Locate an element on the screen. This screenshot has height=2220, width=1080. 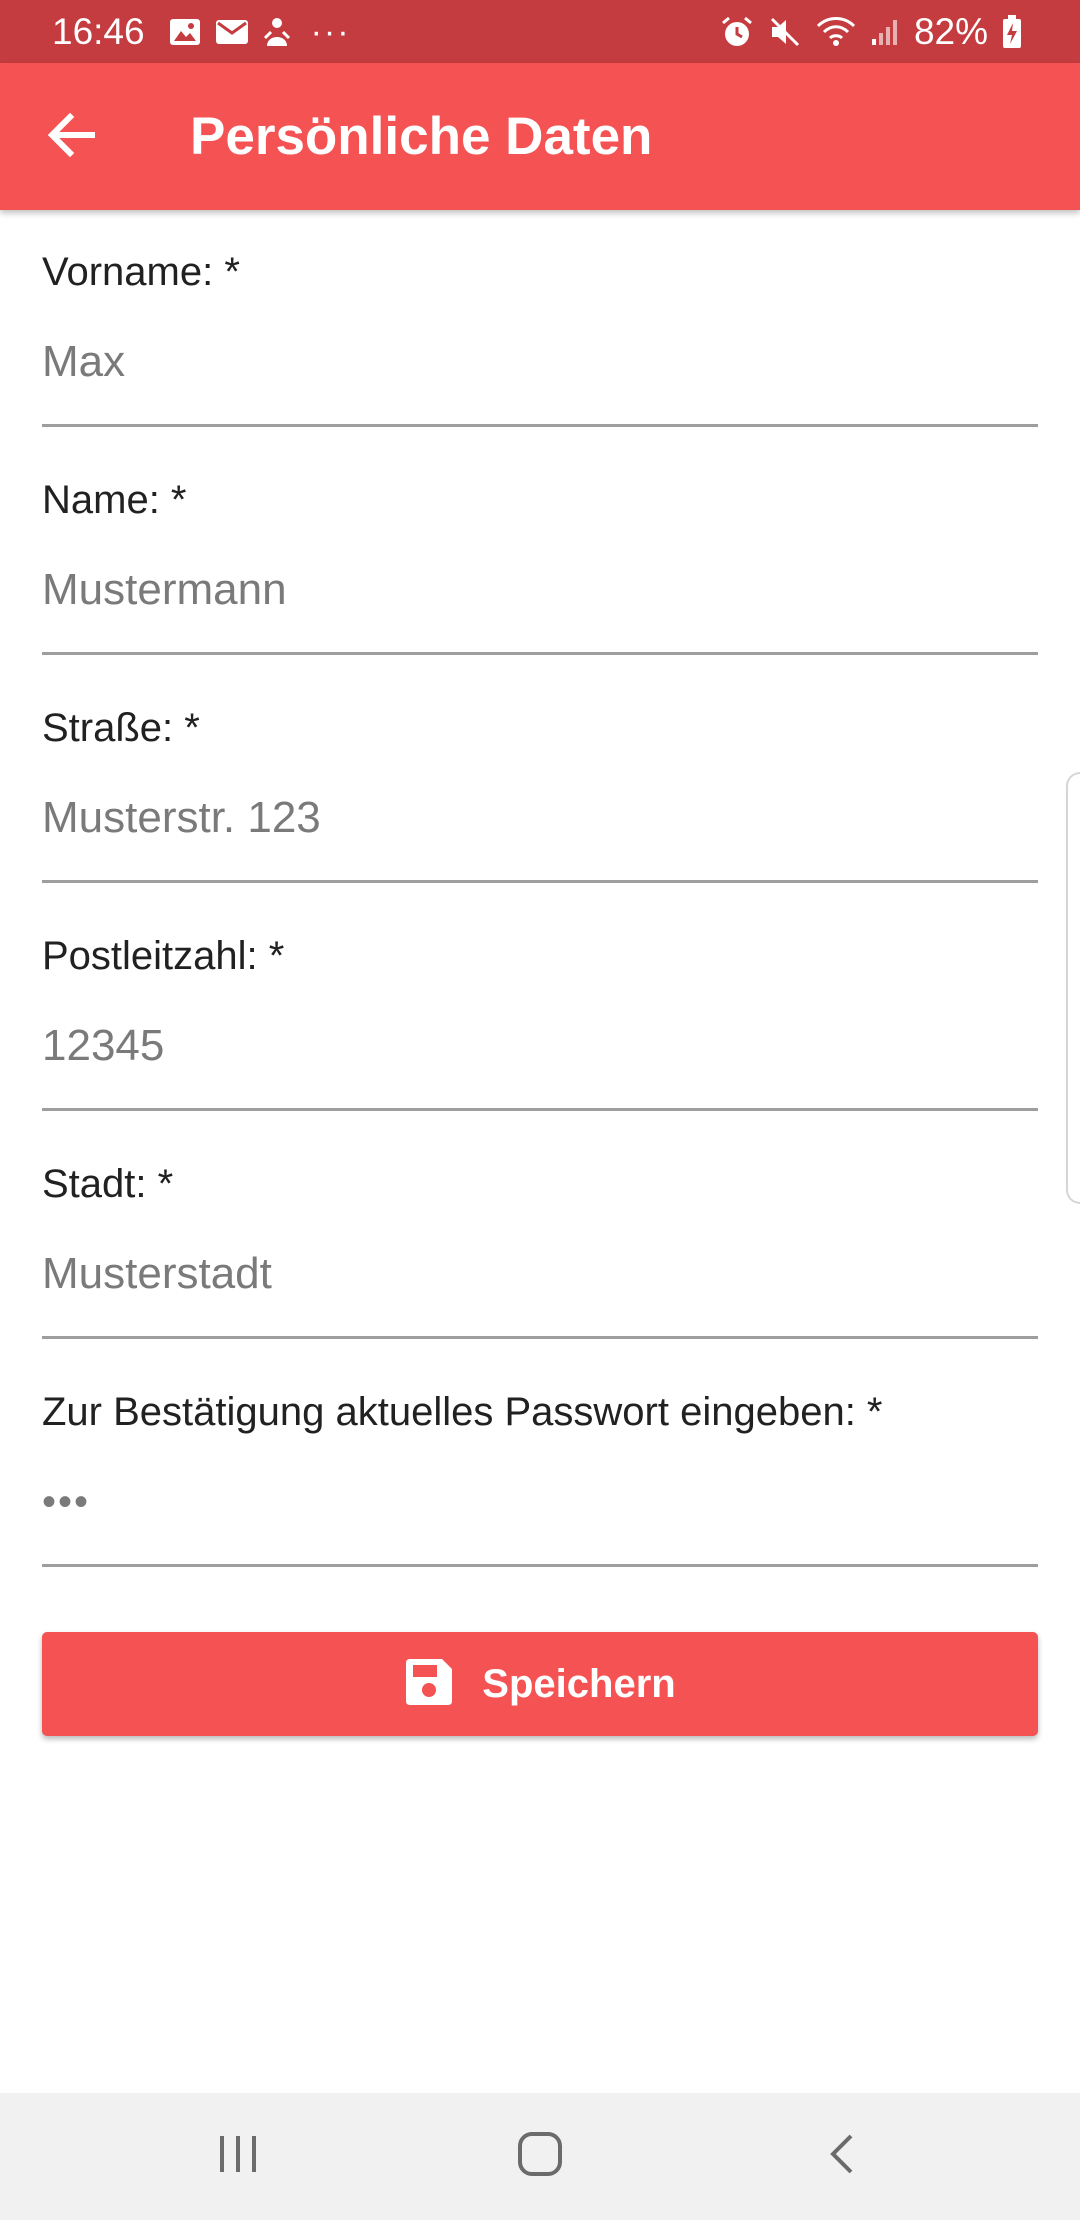
home-button is located at coordinates (540, 2156).